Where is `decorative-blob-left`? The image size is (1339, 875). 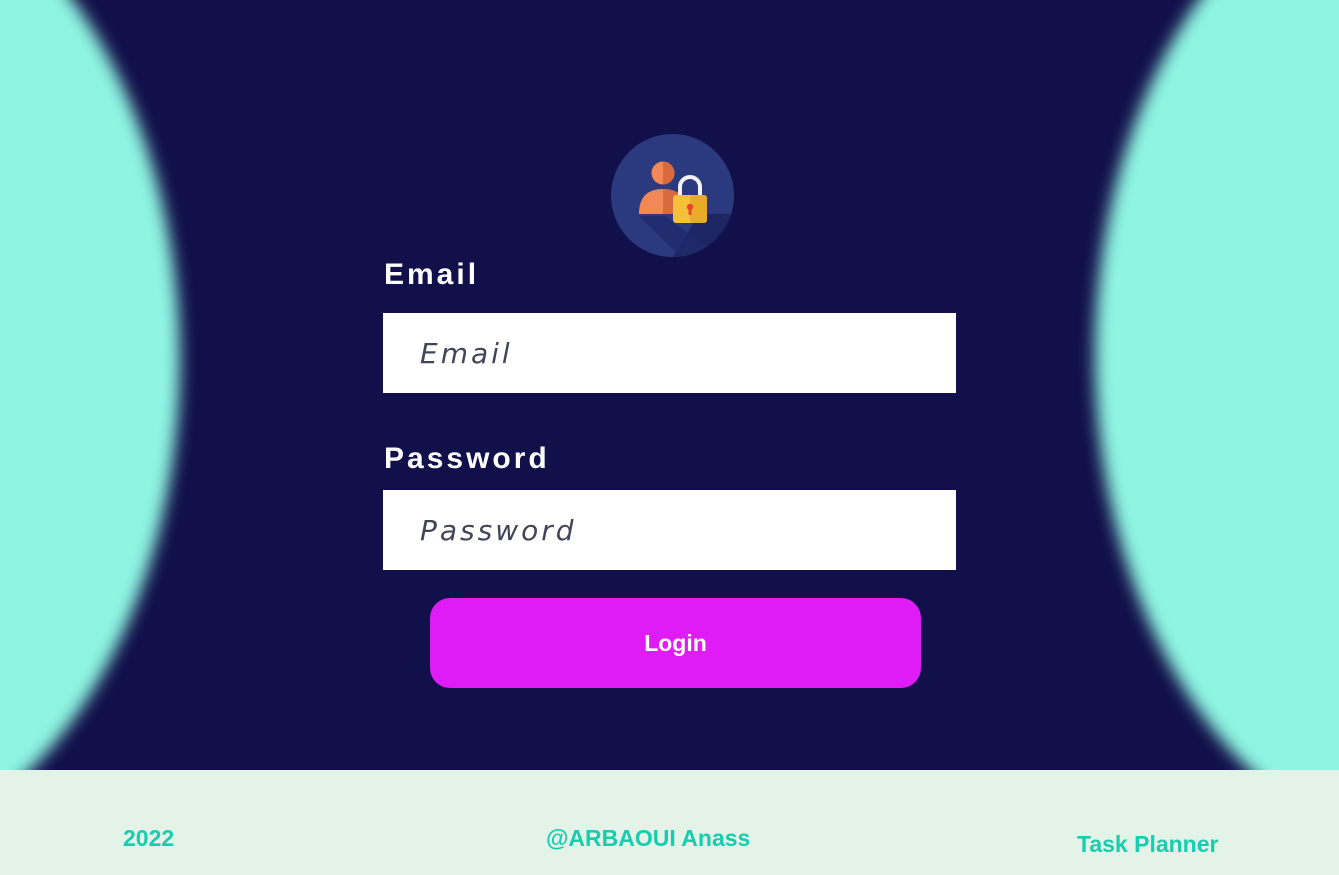
decorative-blob-left is located at coordinates (90, 385).